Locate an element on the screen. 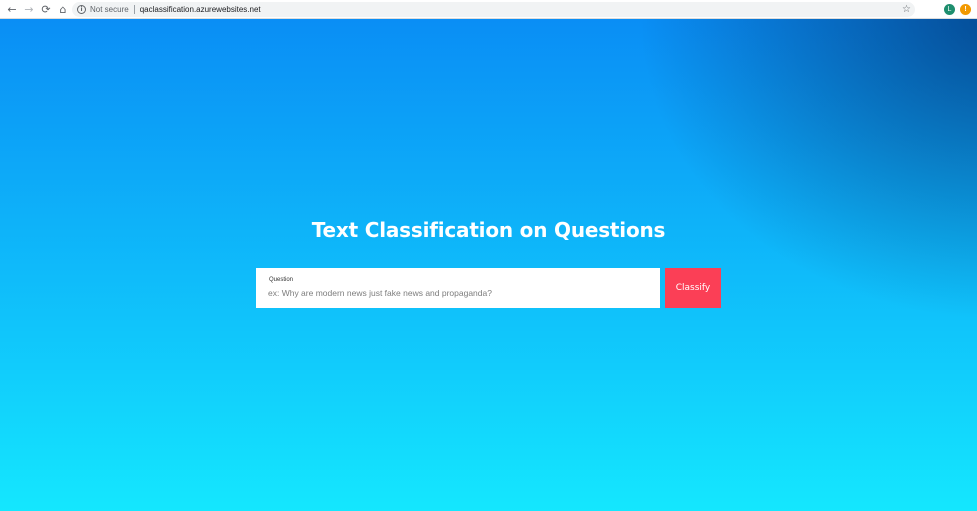  url-text: qaclassification.azurewebsites.net is located at coordinates (200, 9).